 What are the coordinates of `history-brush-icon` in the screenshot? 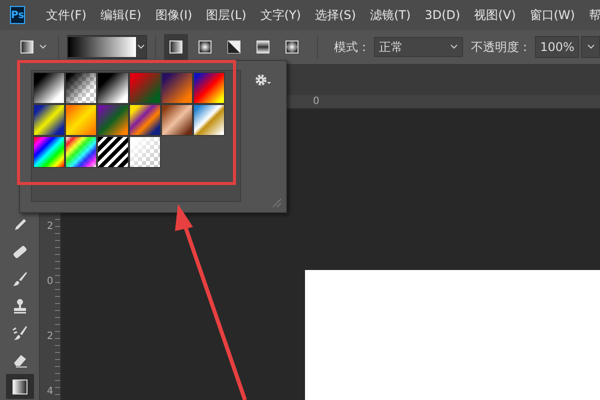 It's located at (19, 333).